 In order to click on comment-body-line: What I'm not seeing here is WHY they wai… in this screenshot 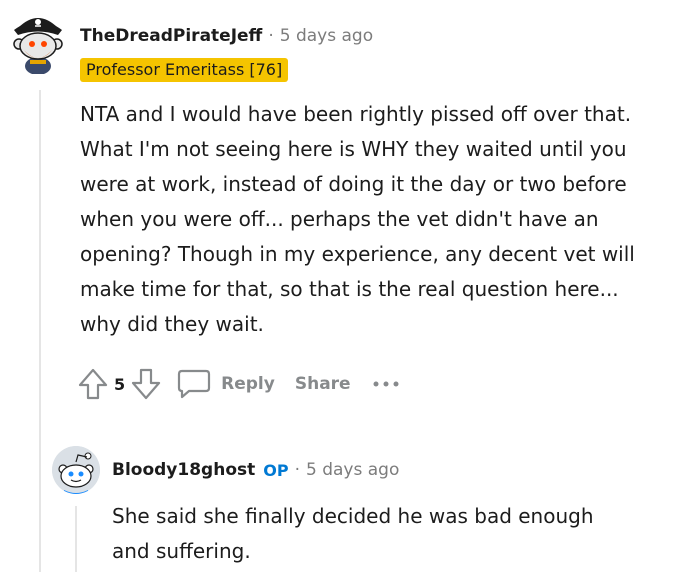, I will do `click(353, 149)`.